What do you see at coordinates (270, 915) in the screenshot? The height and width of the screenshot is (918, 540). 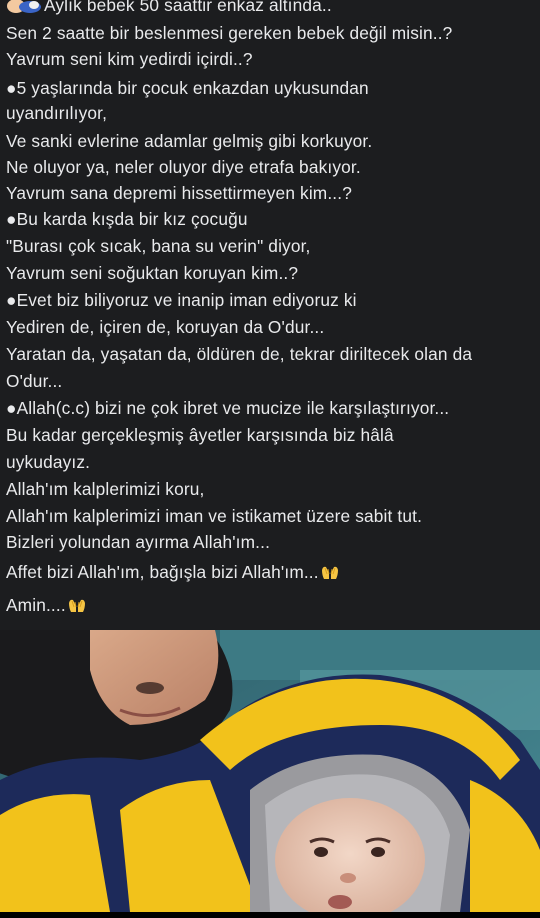 I see `bottom-edge` at bounding box center [270, 915].